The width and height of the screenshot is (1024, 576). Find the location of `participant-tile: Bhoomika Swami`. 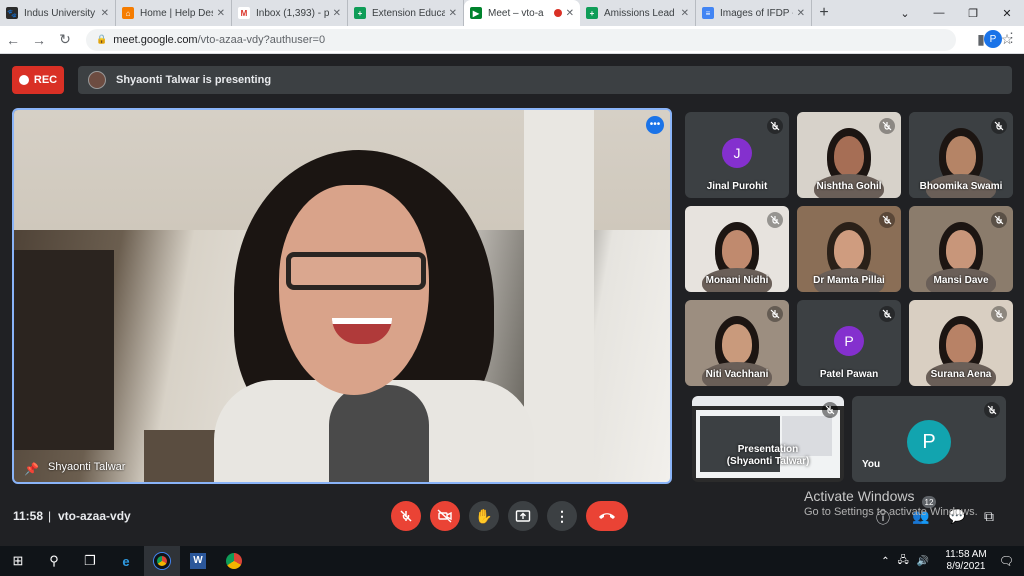

participant-tile: Bhoomika Swami is located at coordinates (961, 155).